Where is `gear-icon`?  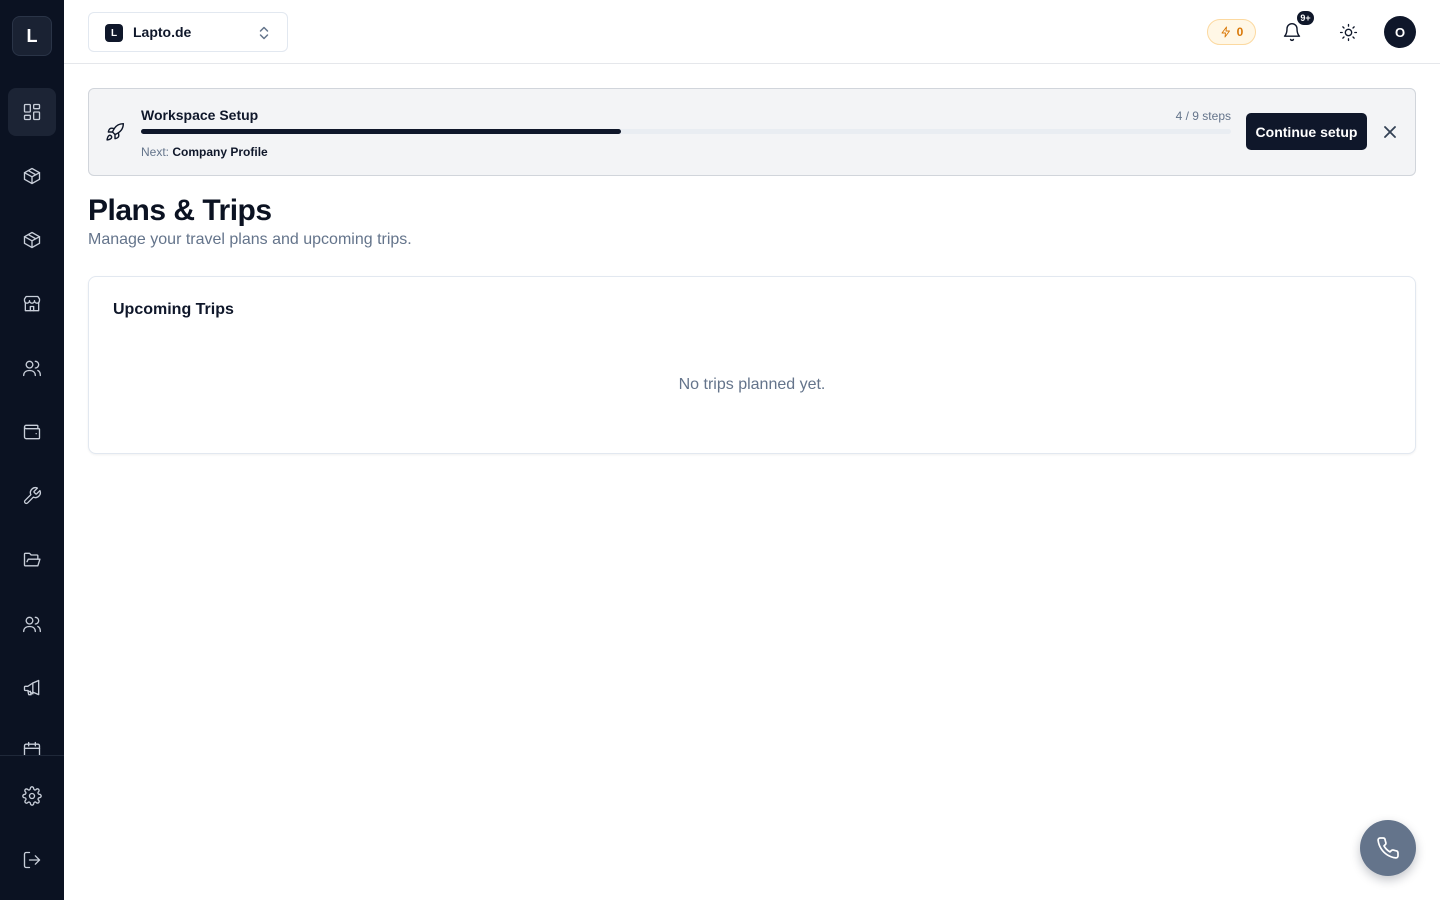
gear-icon is located at coordinates (32, 796).